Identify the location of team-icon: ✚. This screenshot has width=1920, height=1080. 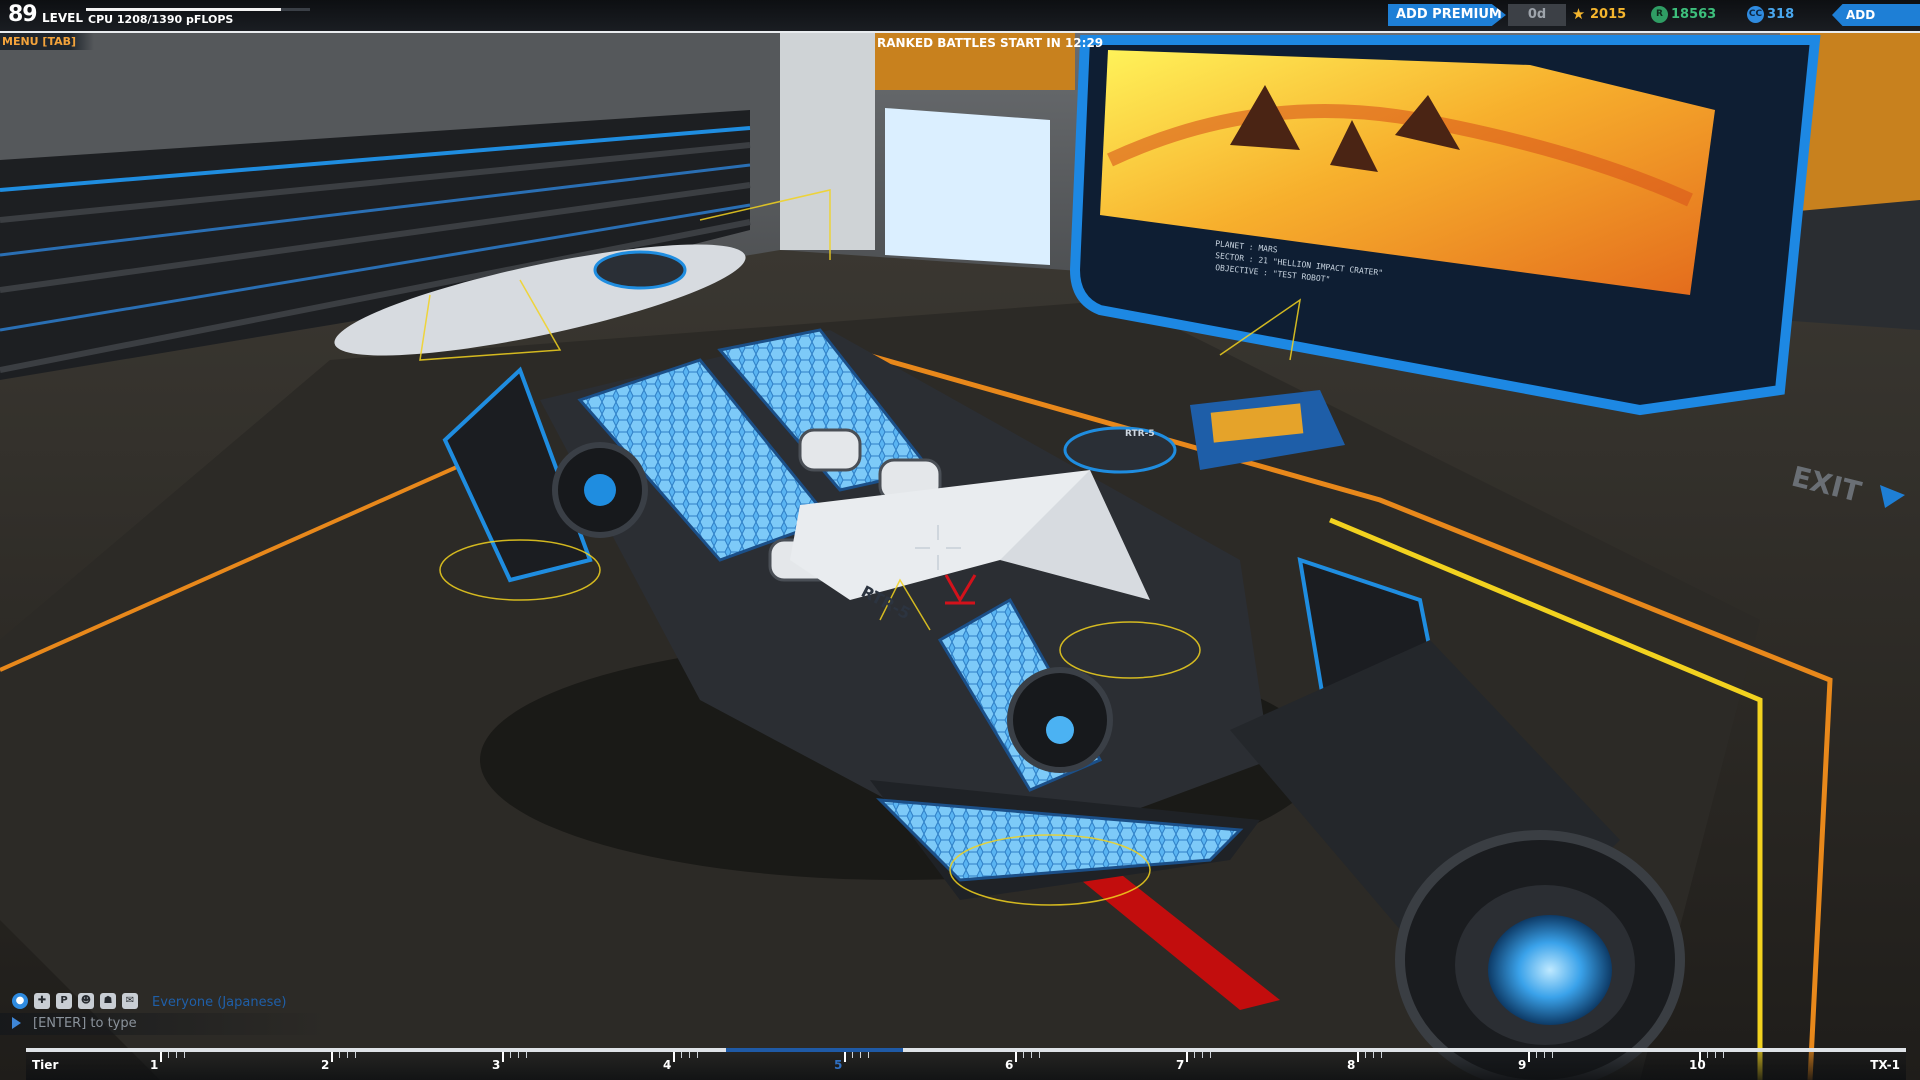
(42, 1001).